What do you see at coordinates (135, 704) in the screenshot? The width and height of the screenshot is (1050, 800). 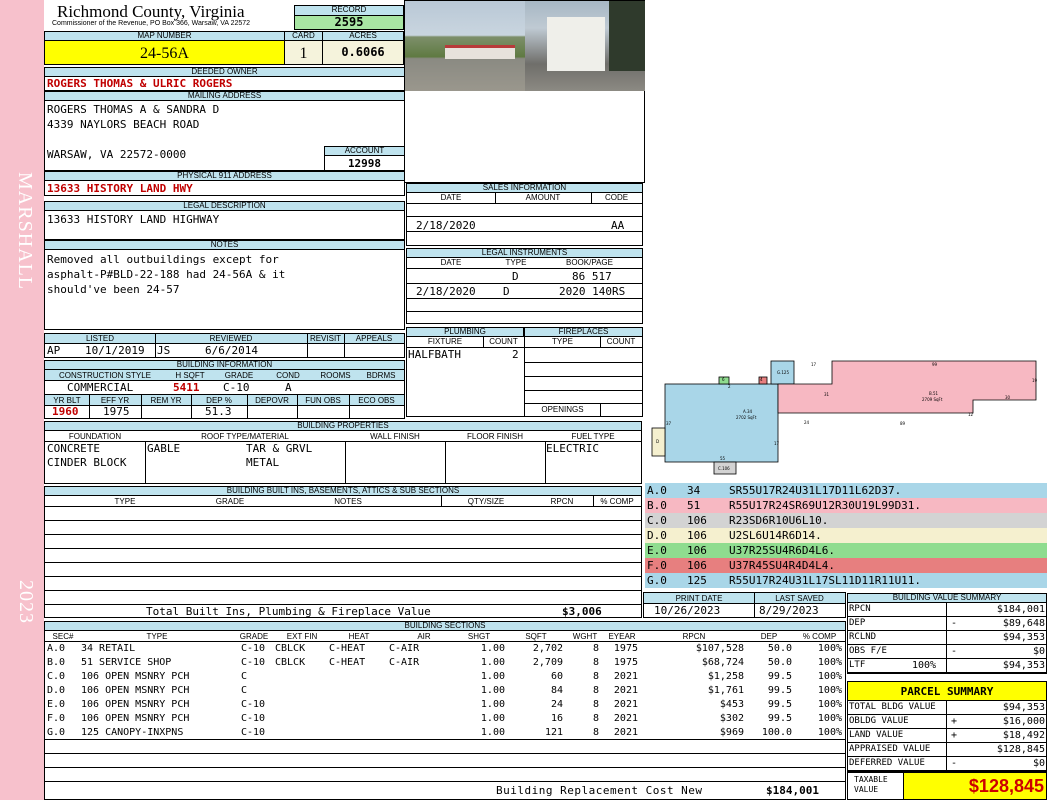 I see `section-cell-type: 106 OPEN MSNRY PCH` at bounding box center [135, 704].